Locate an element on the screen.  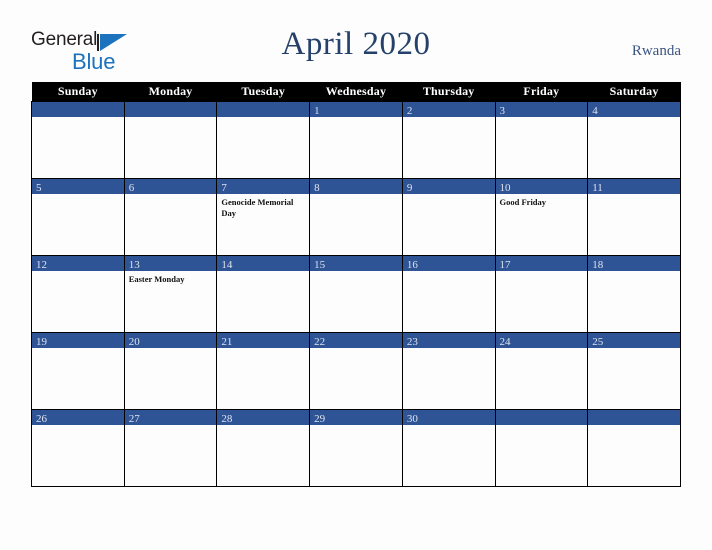
calendar-day-cell: 10 Good Friday is located at coordinates (541, 217).